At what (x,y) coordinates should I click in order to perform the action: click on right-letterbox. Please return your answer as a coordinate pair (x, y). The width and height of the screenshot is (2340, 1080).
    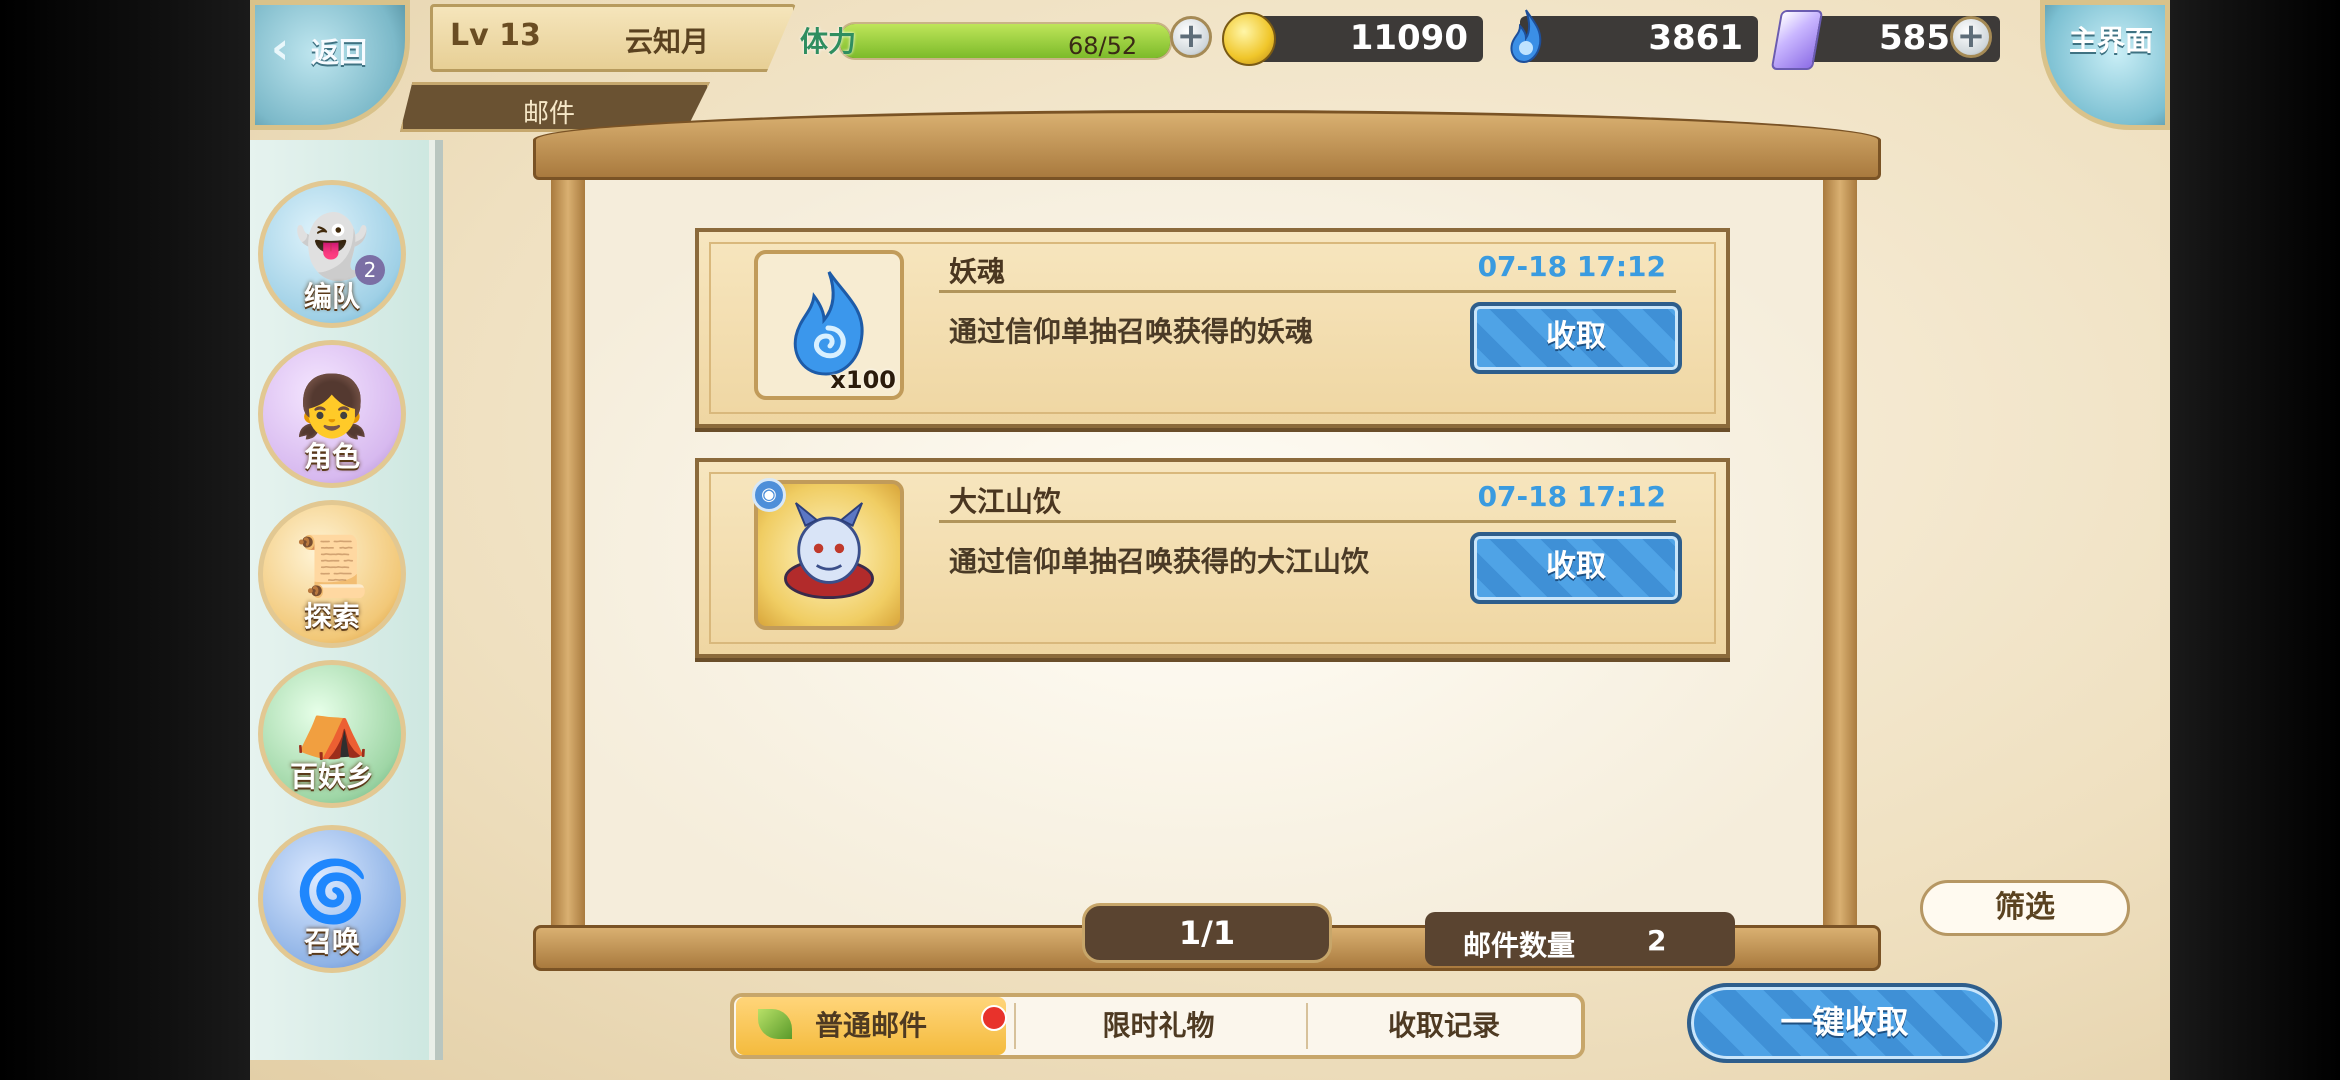
    Looking at the image, I should click on (2255, 540).